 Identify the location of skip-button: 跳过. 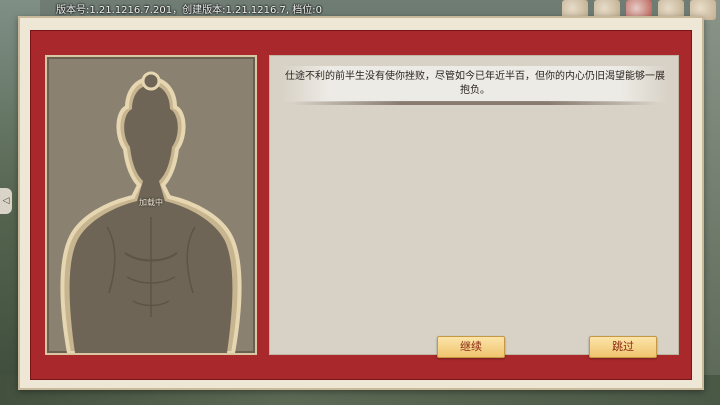
(623, 347).